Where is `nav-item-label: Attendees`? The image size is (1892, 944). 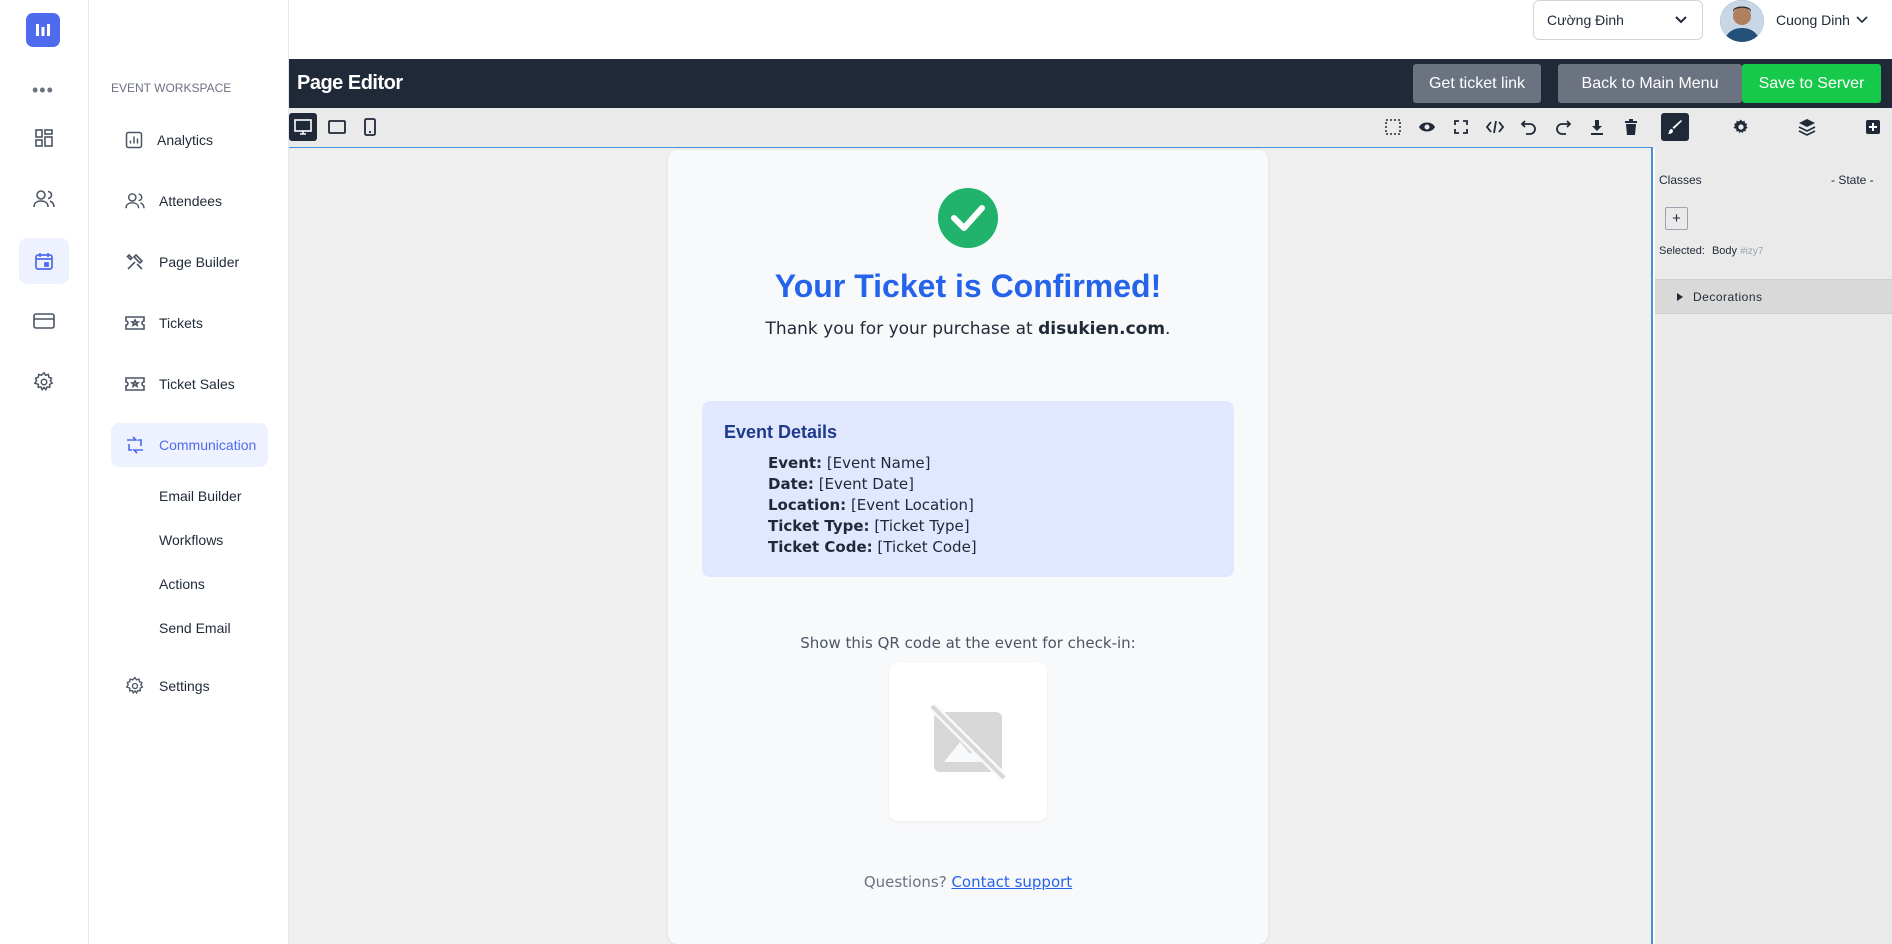
nav-item-label: Attendees is located at coordinates (191, 201).